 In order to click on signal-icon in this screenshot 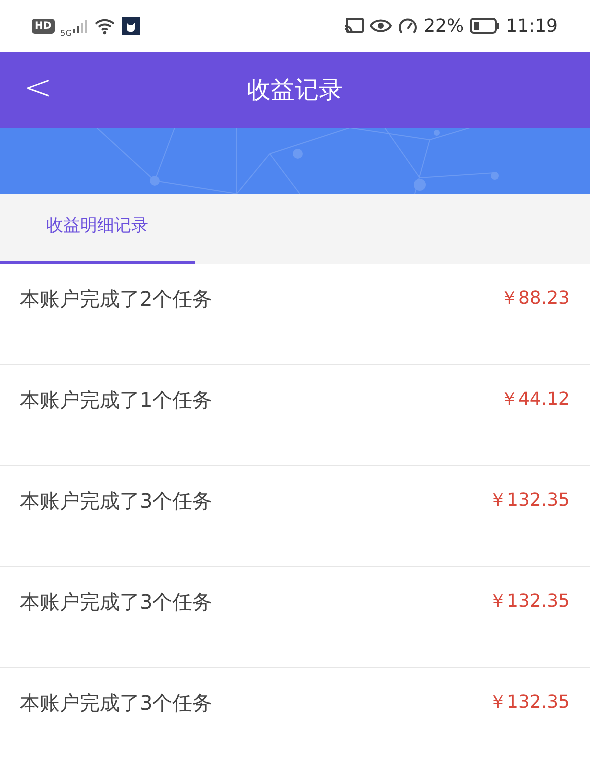, I will do `click(80, 26)`.